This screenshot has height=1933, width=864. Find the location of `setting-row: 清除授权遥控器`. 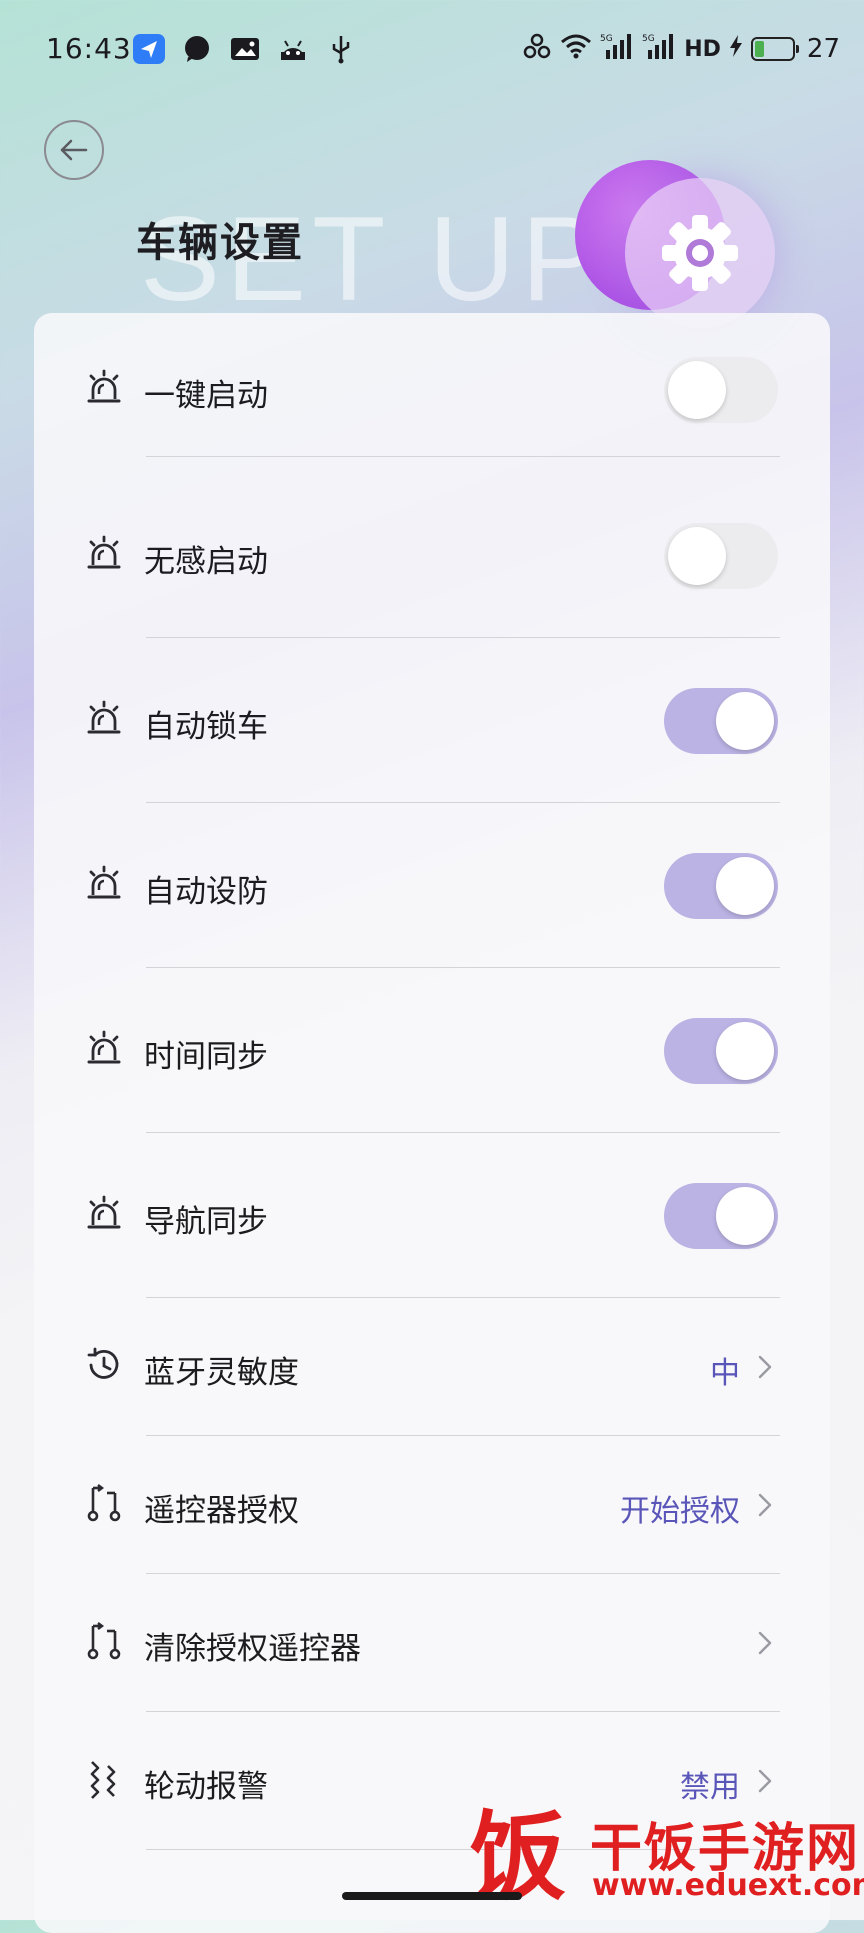

setting-row: 清除授权遥控器 is located at coordinates (432, 1643).